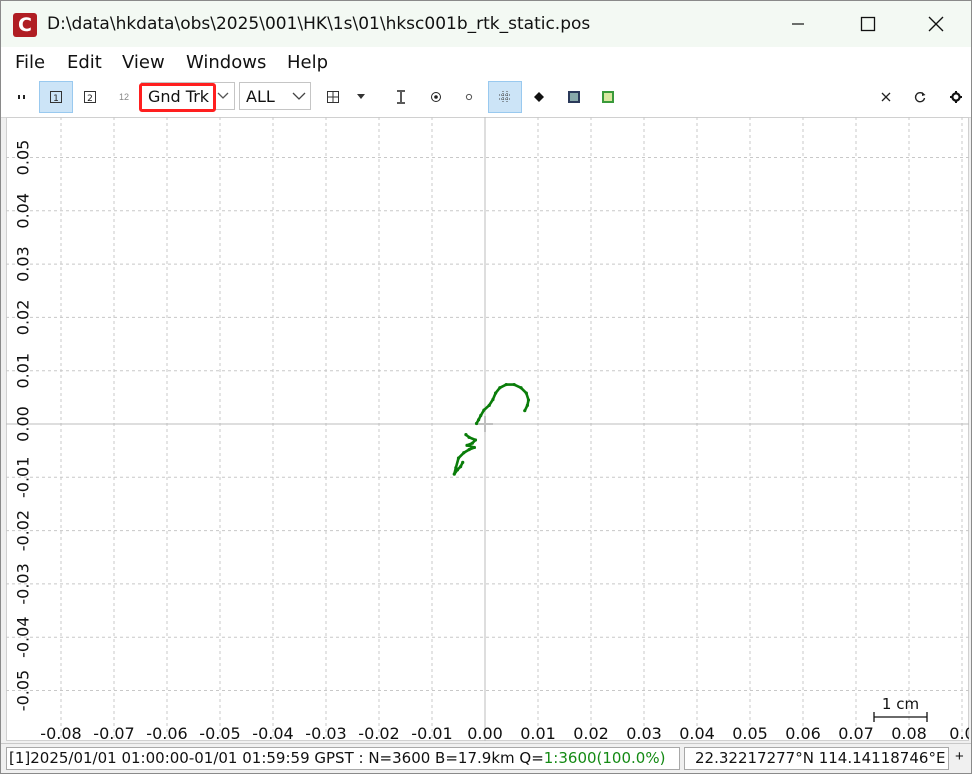 Image resolution: width=972 pixels, height=774 pixels. I want to click on solution-12-button: 12, so click(124, 97).